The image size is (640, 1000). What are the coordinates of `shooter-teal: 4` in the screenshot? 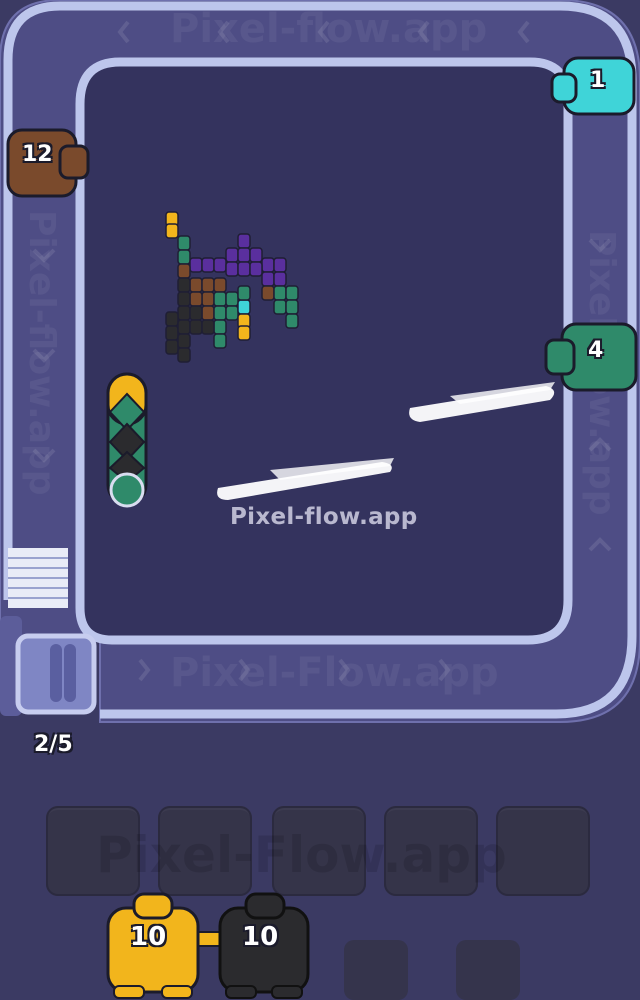 It's located at (589, 356).